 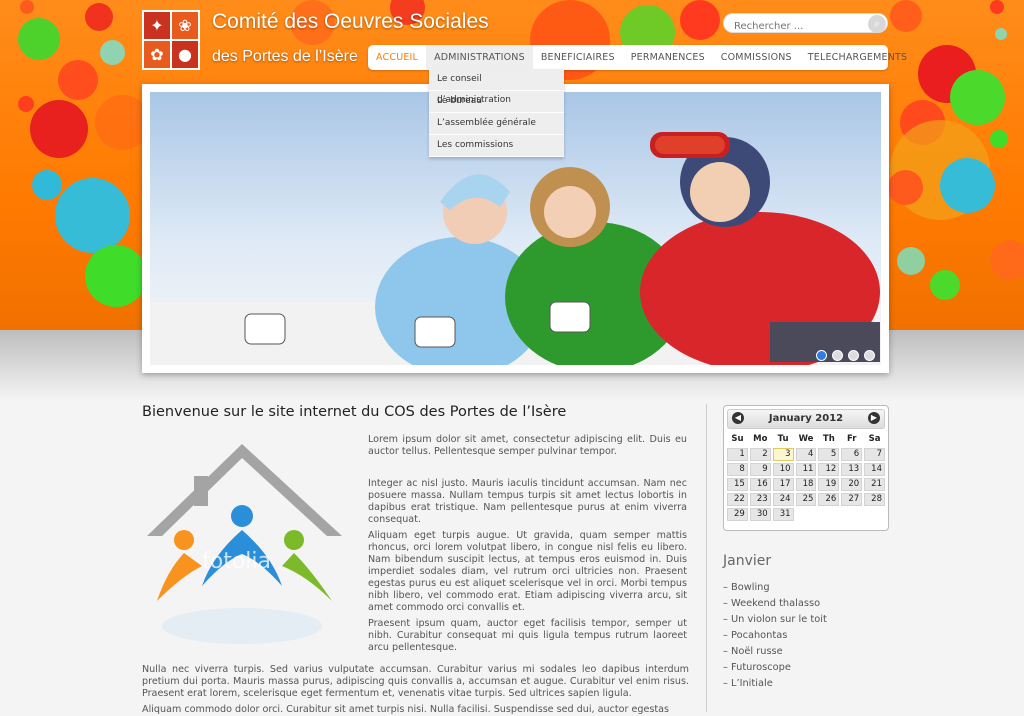 I want to click on calendar-month-label: January 2012, so click(x=806, y=418).